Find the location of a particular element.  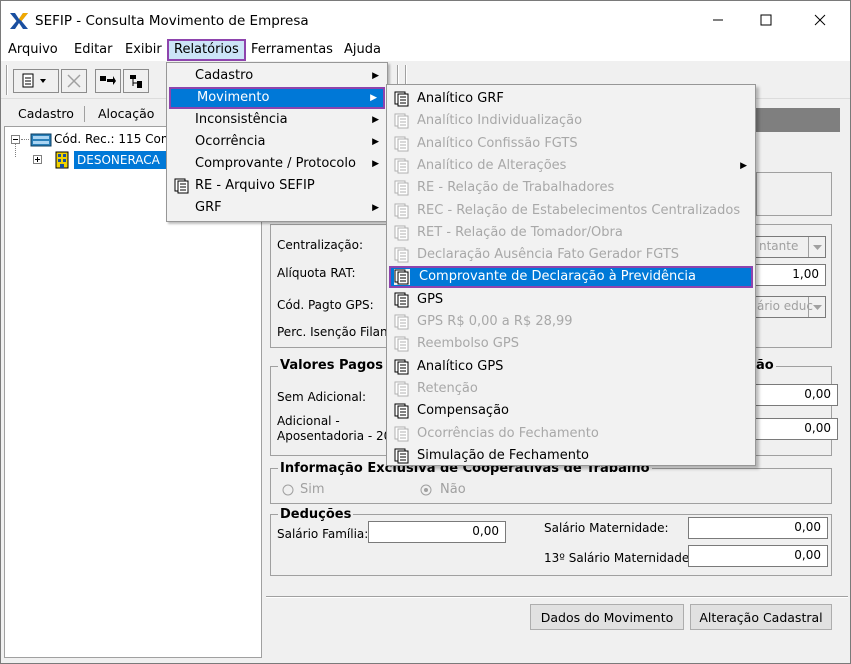

decimo-terceiro-maternidade-field: 0,00 is located at coordinates (758, 556).